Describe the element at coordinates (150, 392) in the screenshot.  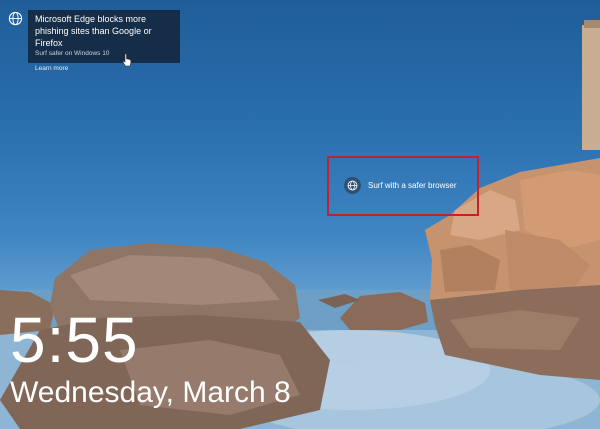
I see `lock-screen-date: Wednesday, March 8` at that location.